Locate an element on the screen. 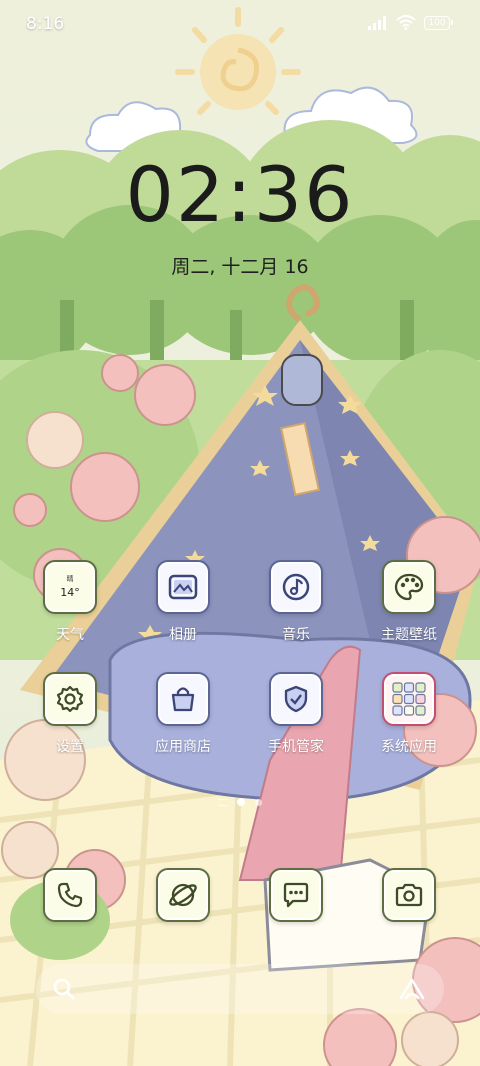 This screenshot has width=480, height=1066. app-folder-system: 系统应用 is located at coordinates (409, 714).